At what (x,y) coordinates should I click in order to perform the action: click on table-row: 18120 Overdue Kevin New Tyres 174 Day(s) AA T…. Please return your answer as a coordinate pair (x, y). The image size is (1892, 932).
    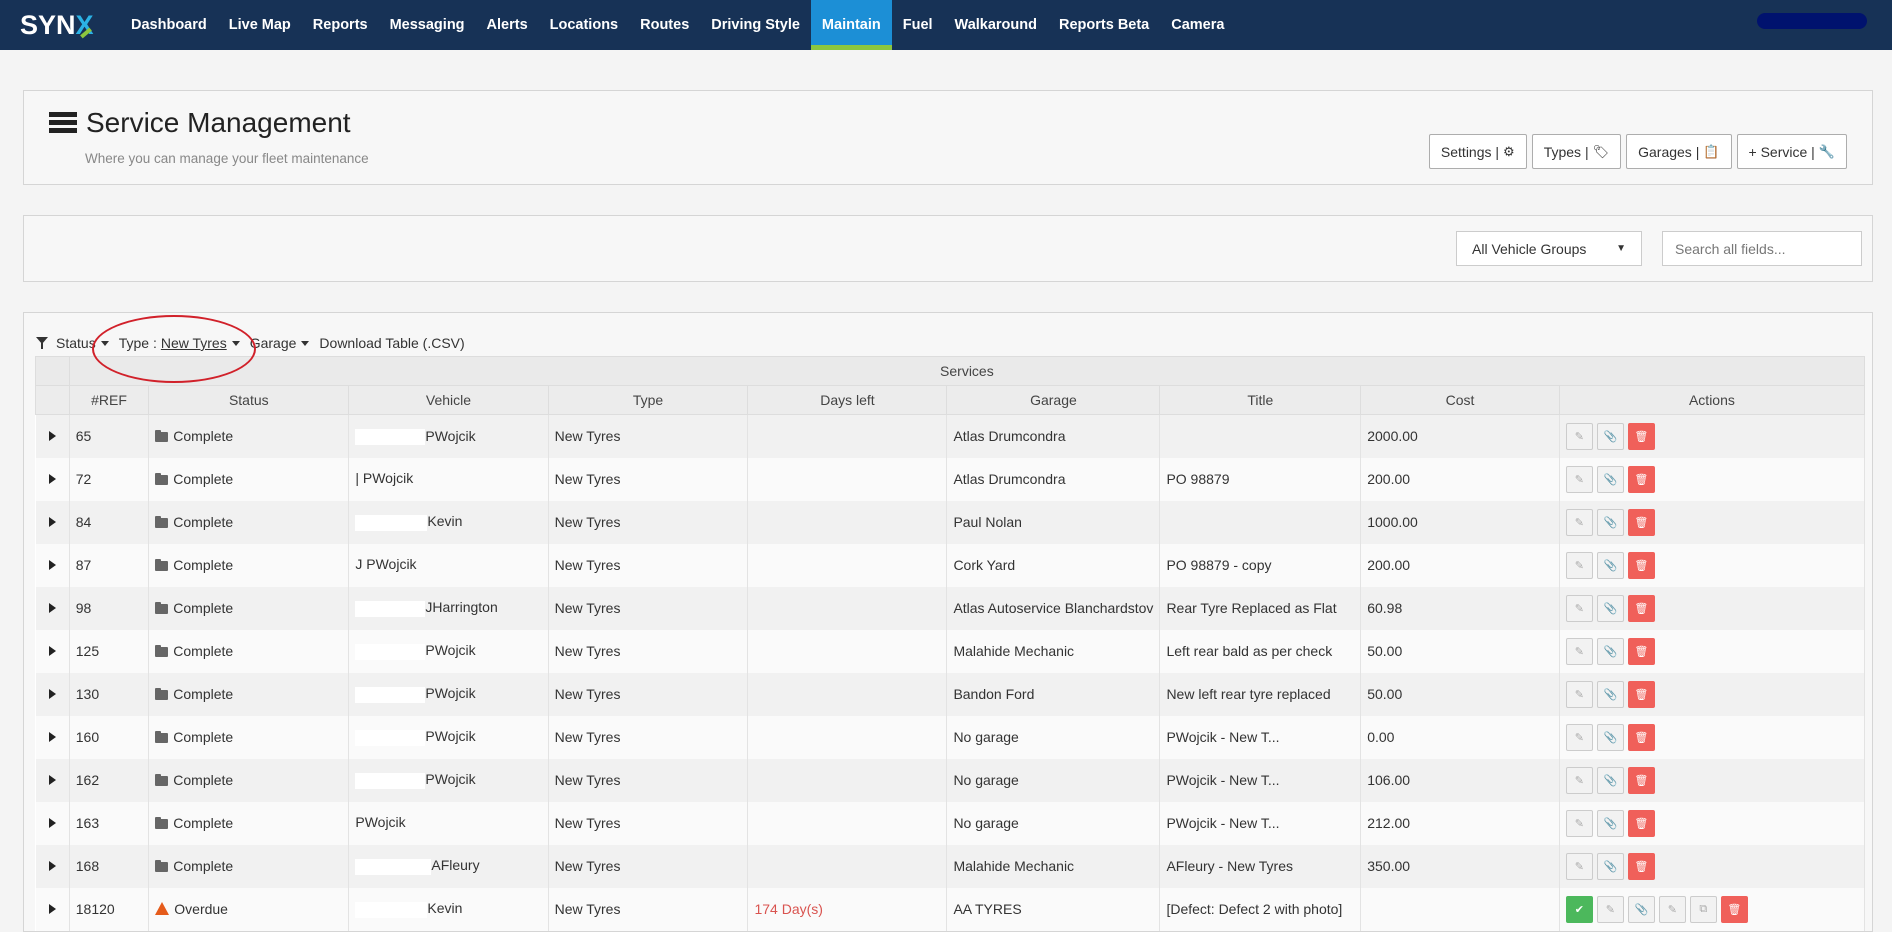
    Looking at the image, I should click on (950, 909).